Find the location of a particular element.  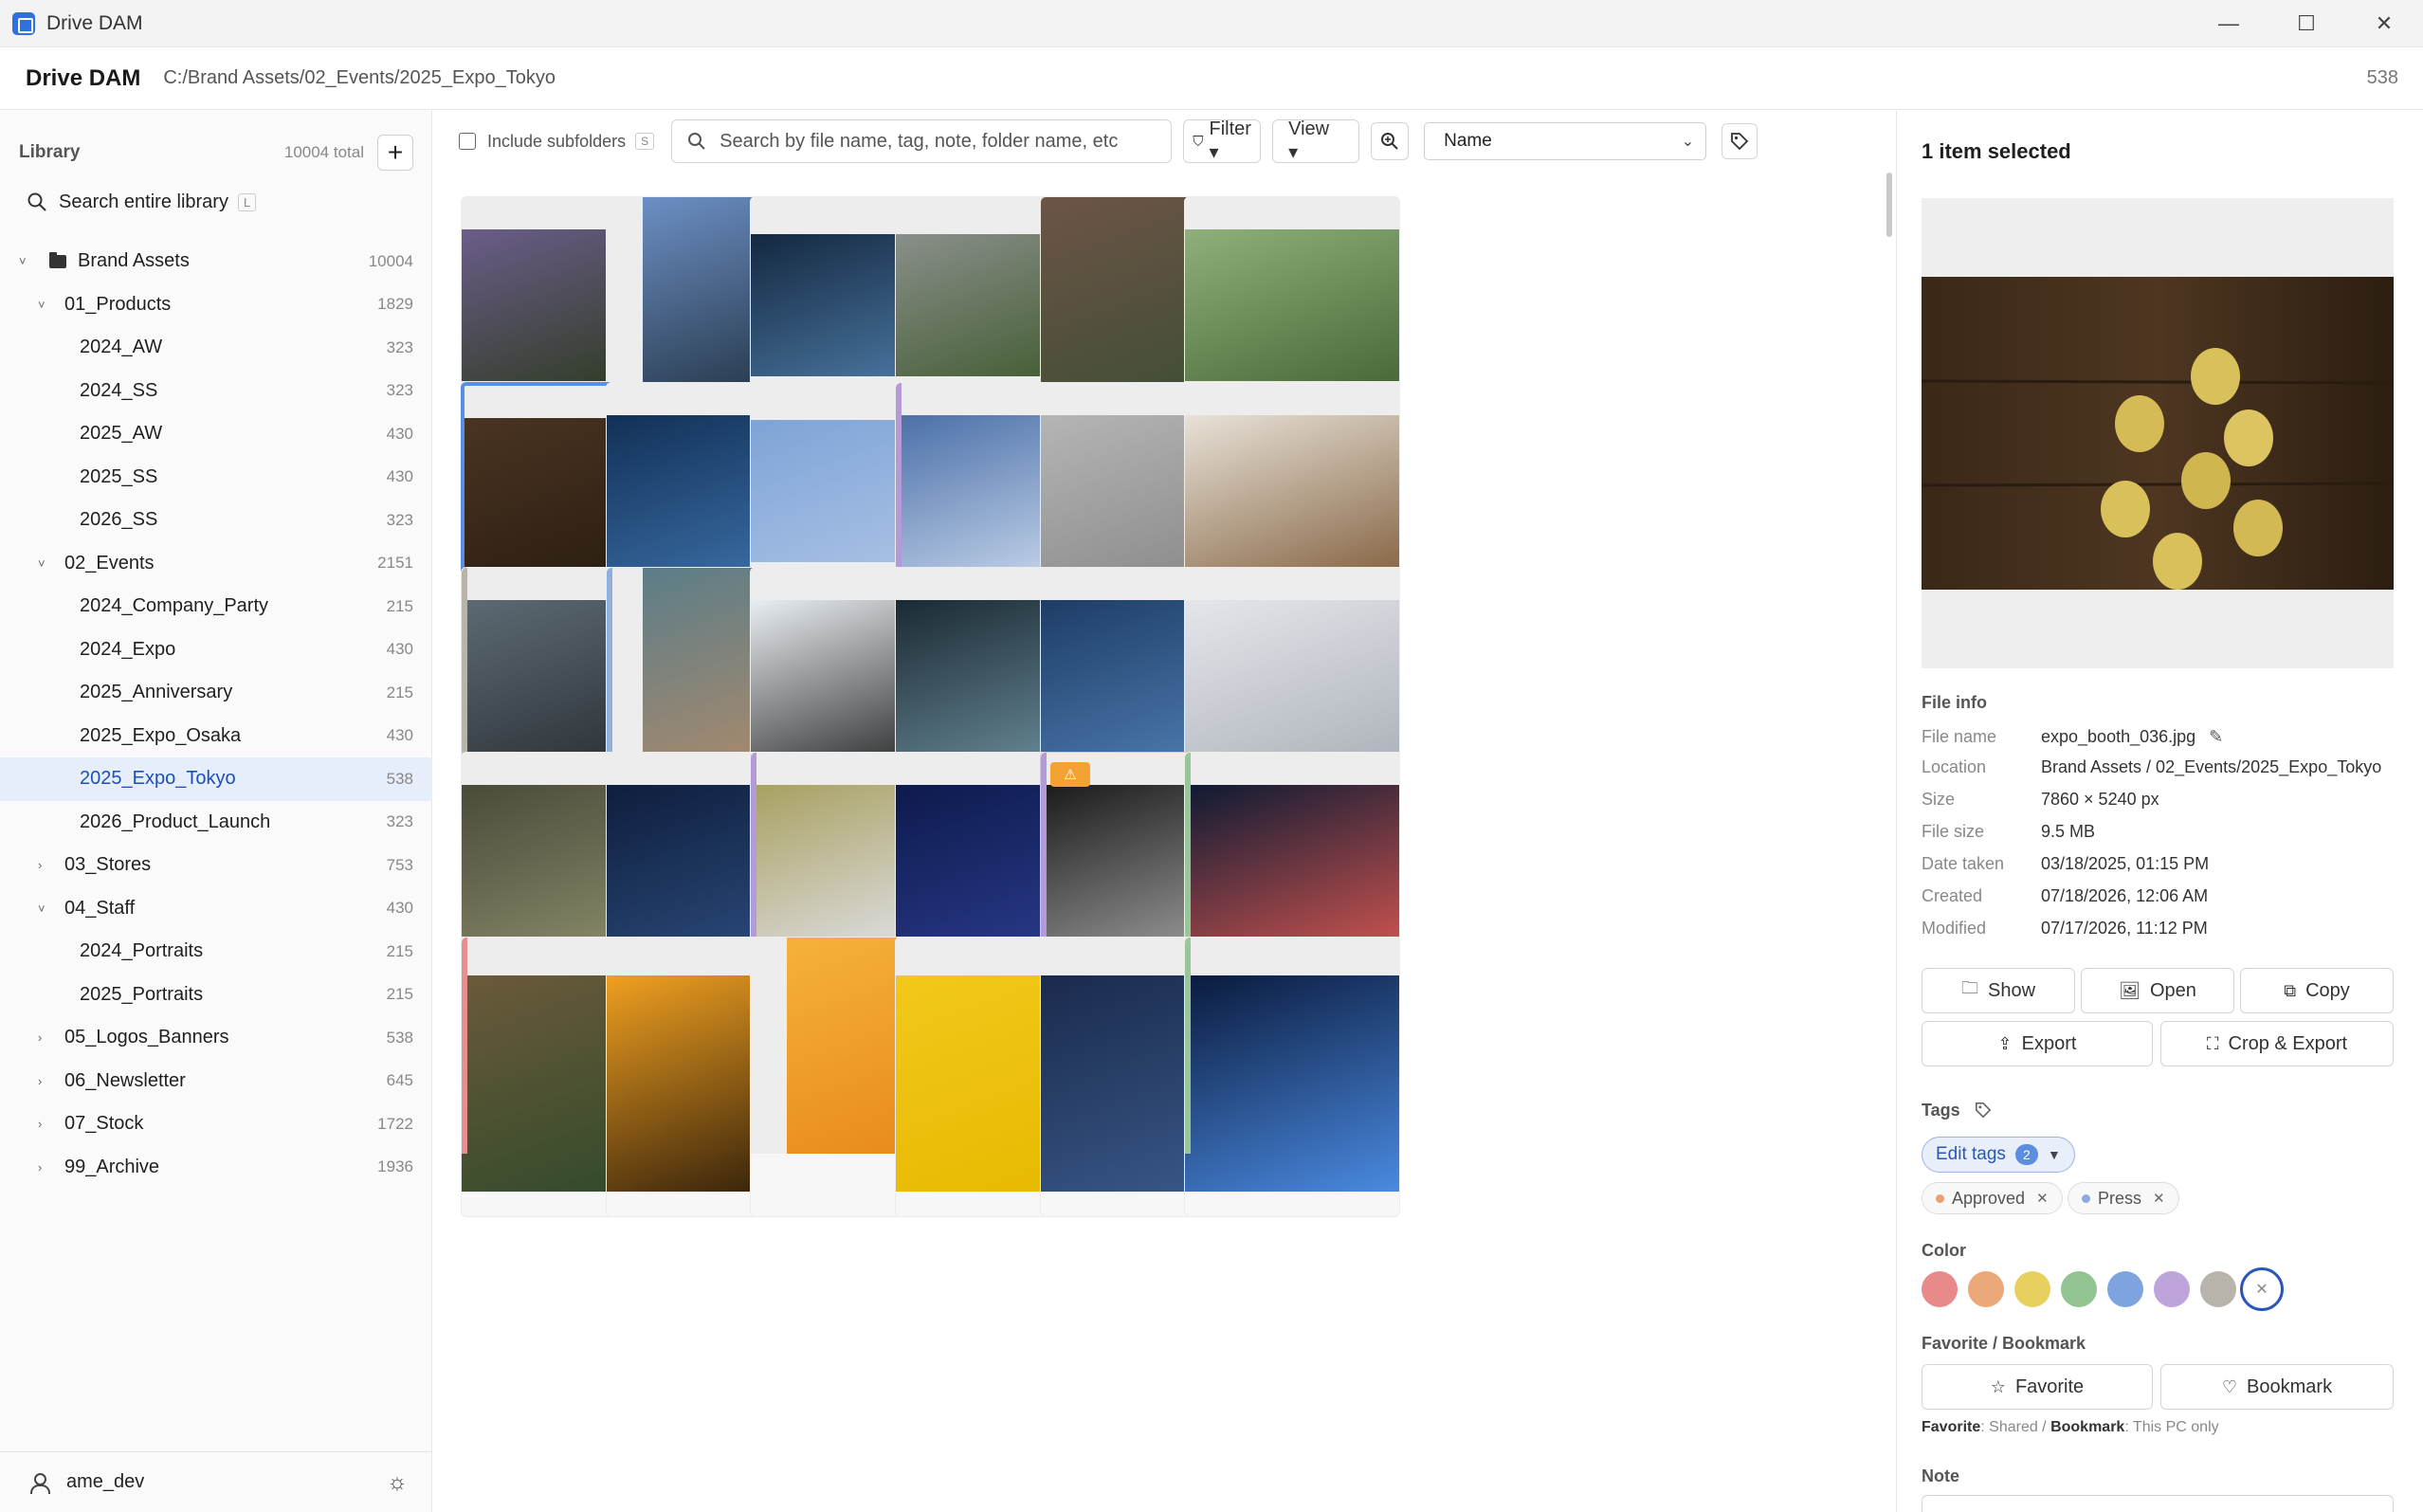

sidebar-item-count: 215 is located at coordinates (400, 994).